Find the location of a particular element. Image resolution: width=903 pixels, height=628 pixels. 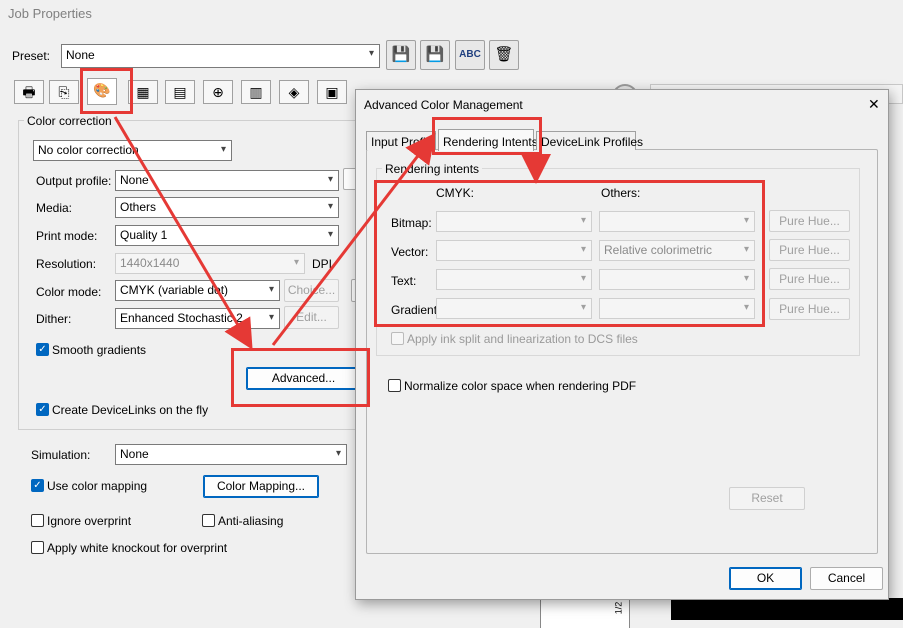

arrow-to-rendering-tab is located at coordinates (353, 239).